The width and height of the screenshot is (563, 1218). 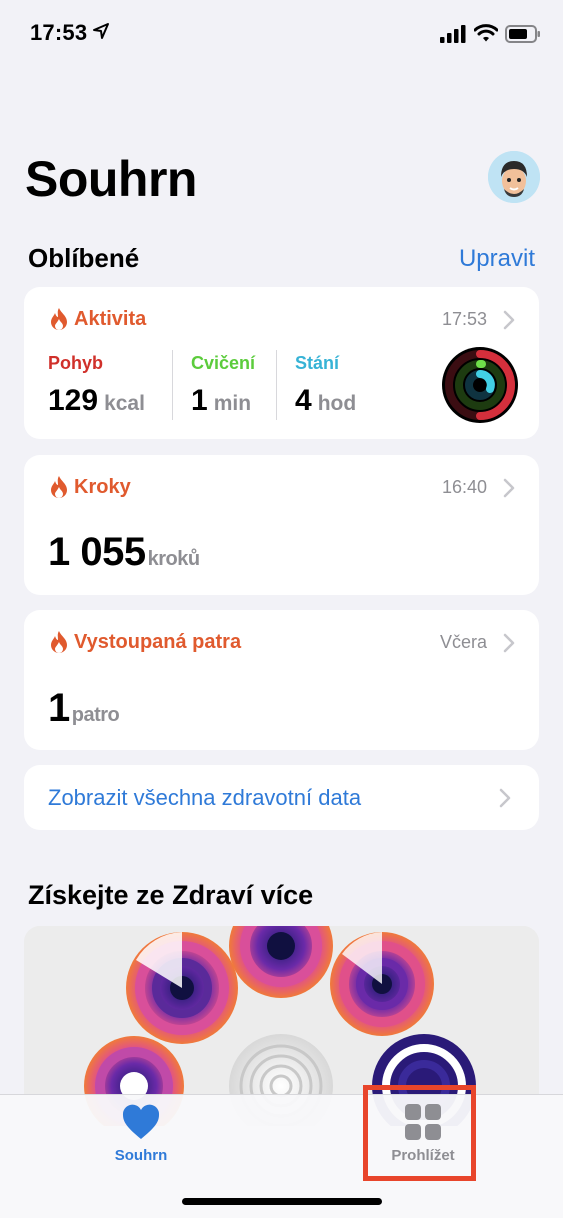 I want to click on steps-meta: 16:40, so click(x=478, y=487).